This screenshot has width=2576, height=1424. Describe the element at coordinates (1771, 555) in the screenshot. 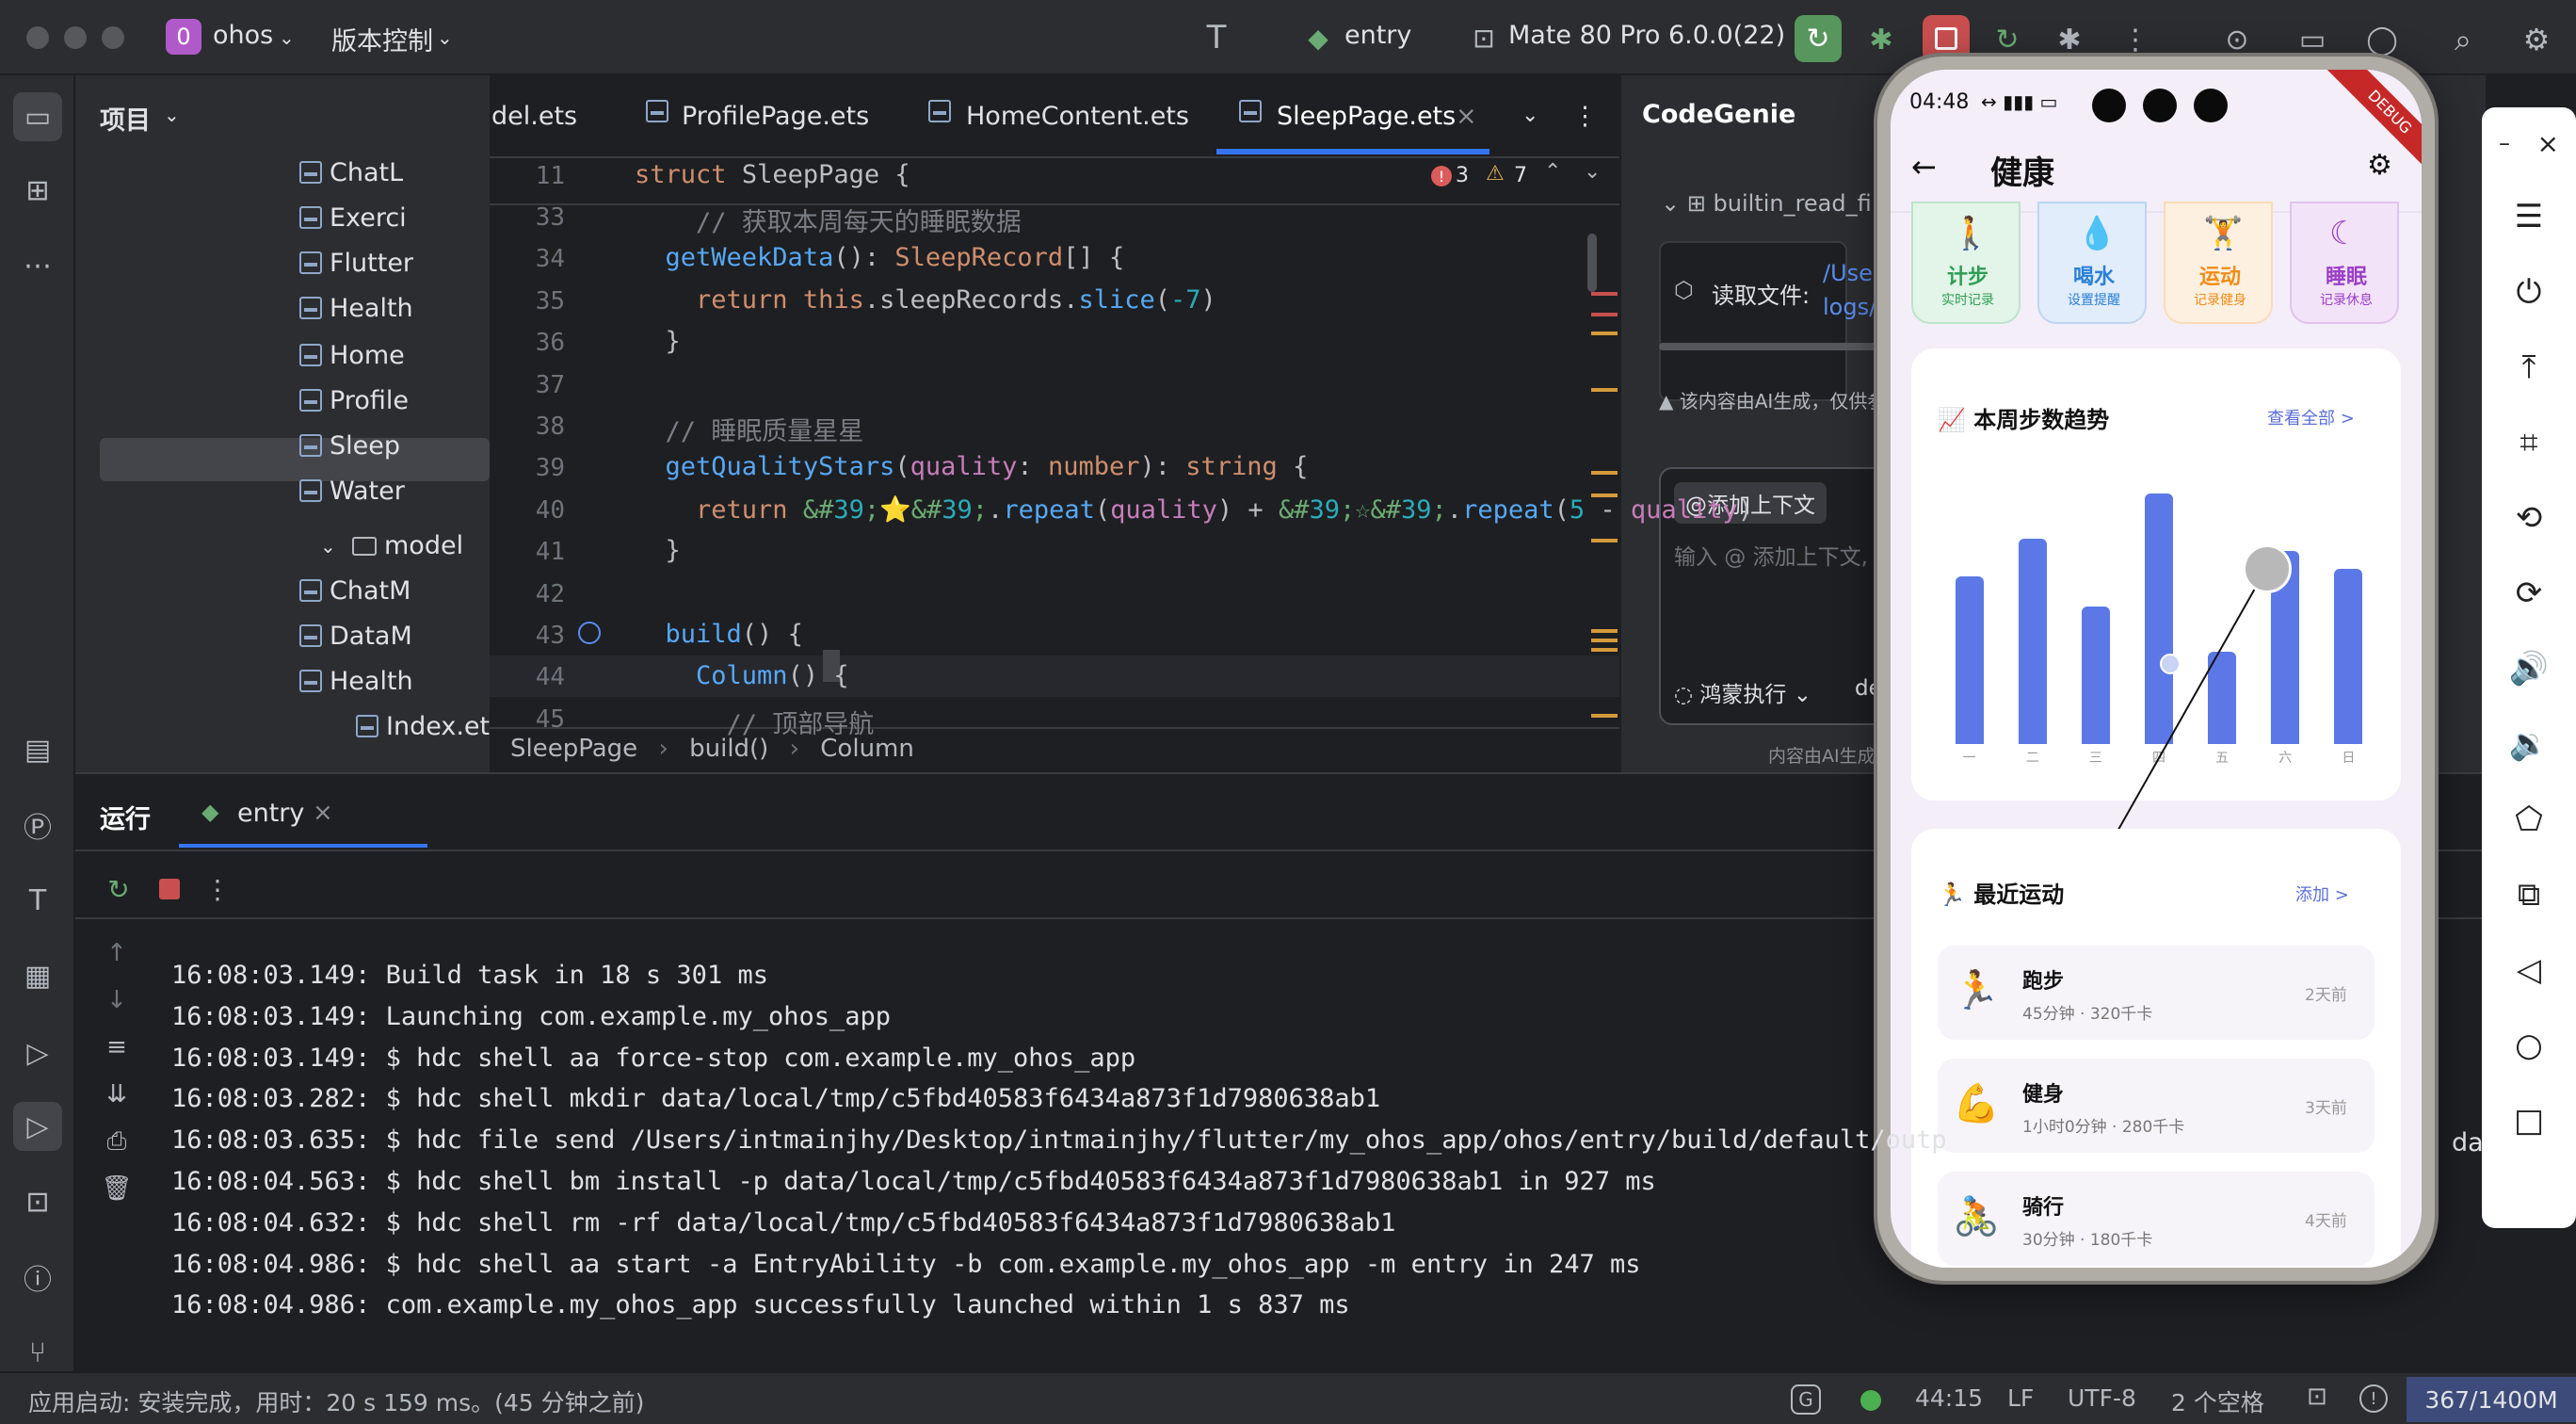

I see `chat-input-placeholder: 输入 @ 添加上下文,` at that location.